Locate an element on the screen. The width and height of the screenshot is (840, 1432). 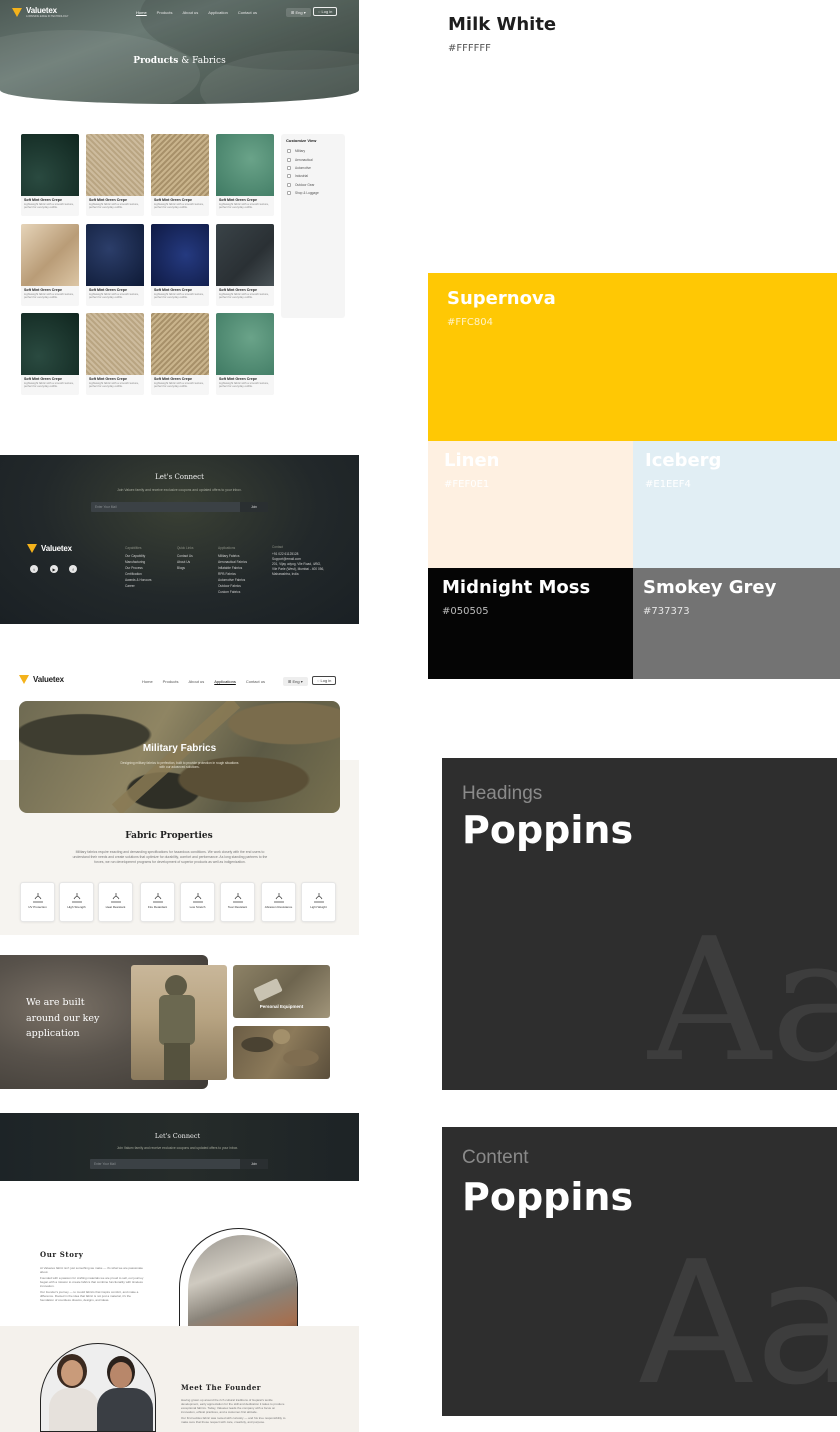
property-label: Fire Retardant is located at coordinates (157, 907).